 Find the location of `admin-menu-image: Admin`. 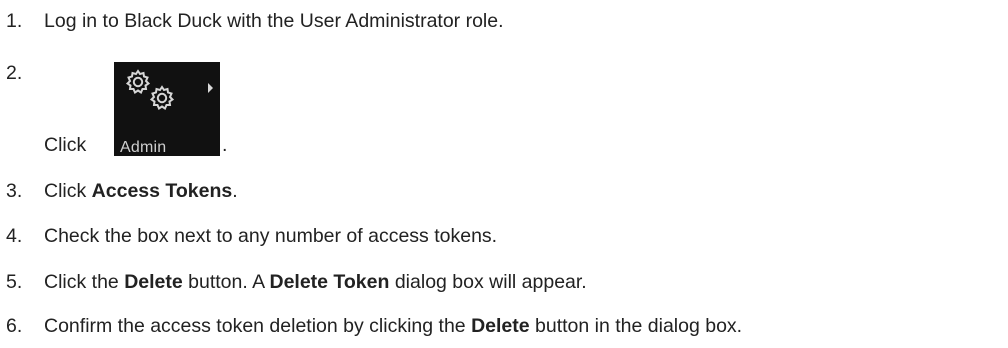

admin-menu-image: Admin is located at coordinates (167, 109).